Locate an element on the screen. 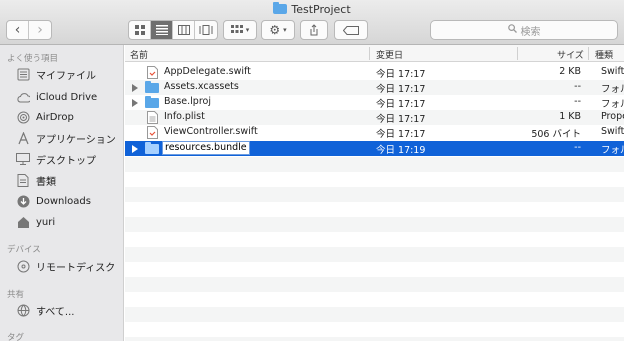  sidebar-item-all-files: マイファイル is located at coordinates (56, 74).